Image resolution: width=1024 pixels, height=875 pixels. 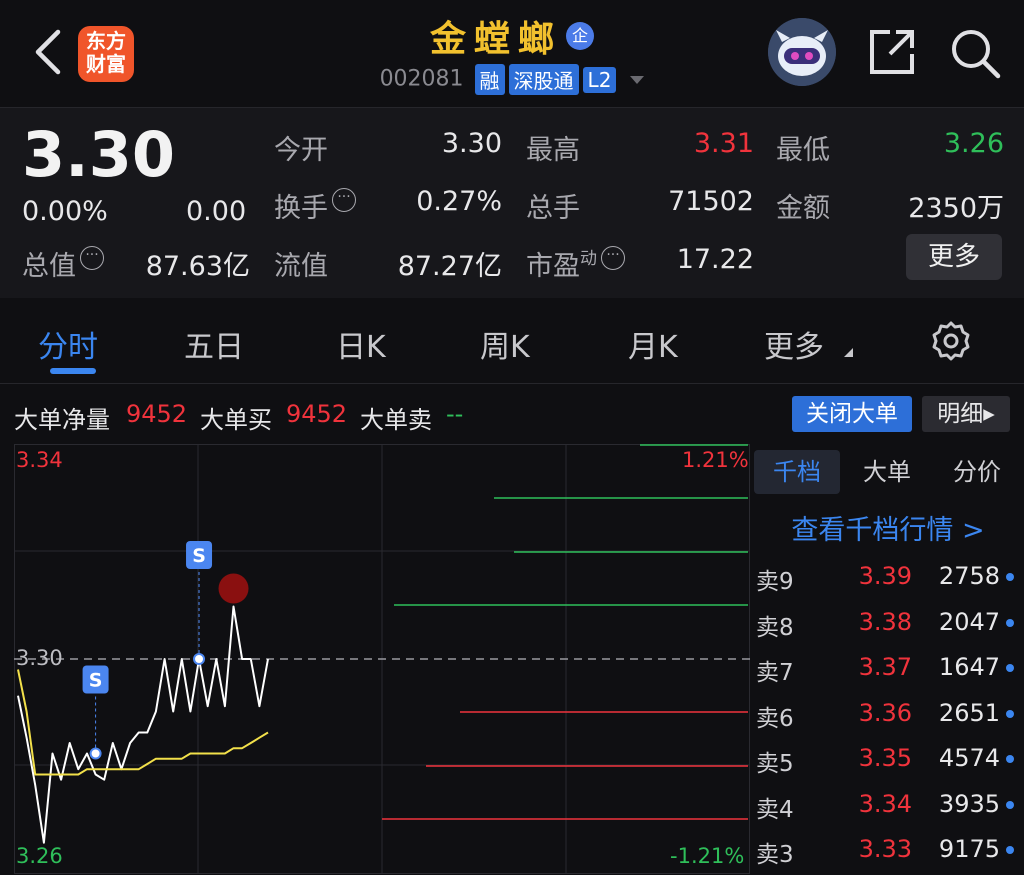 What do you see at coordinates (495, 39) in the screenshot?
I see `stock-name: 金螳螂` at bounding box center [495, 39].